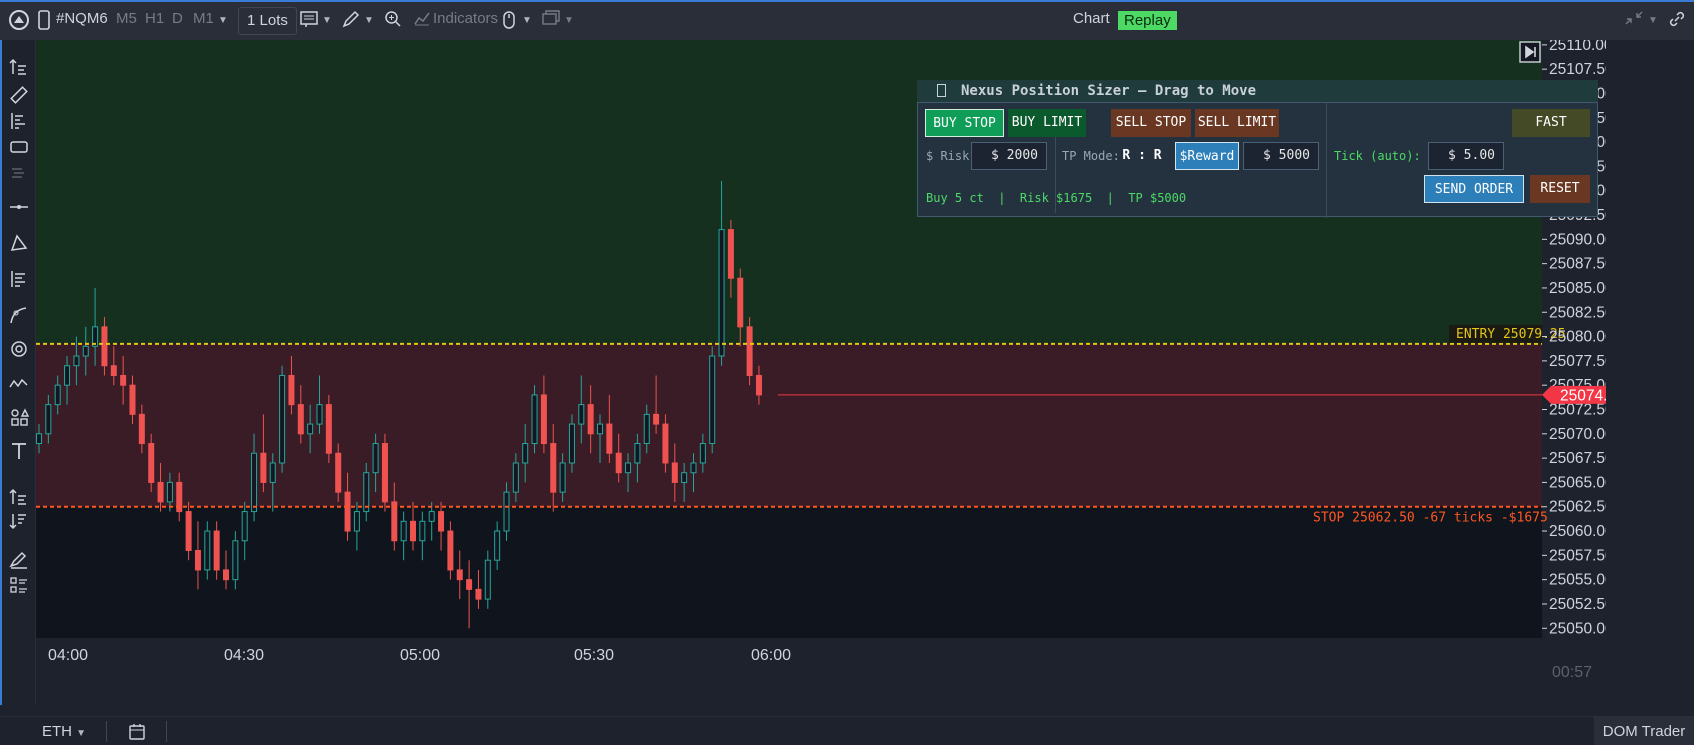 The image size is (1694, 745). What do you see at coordinates (310, 21) in the screenshot?
I see `chart-type-icon` at bounding box center [310, 21].